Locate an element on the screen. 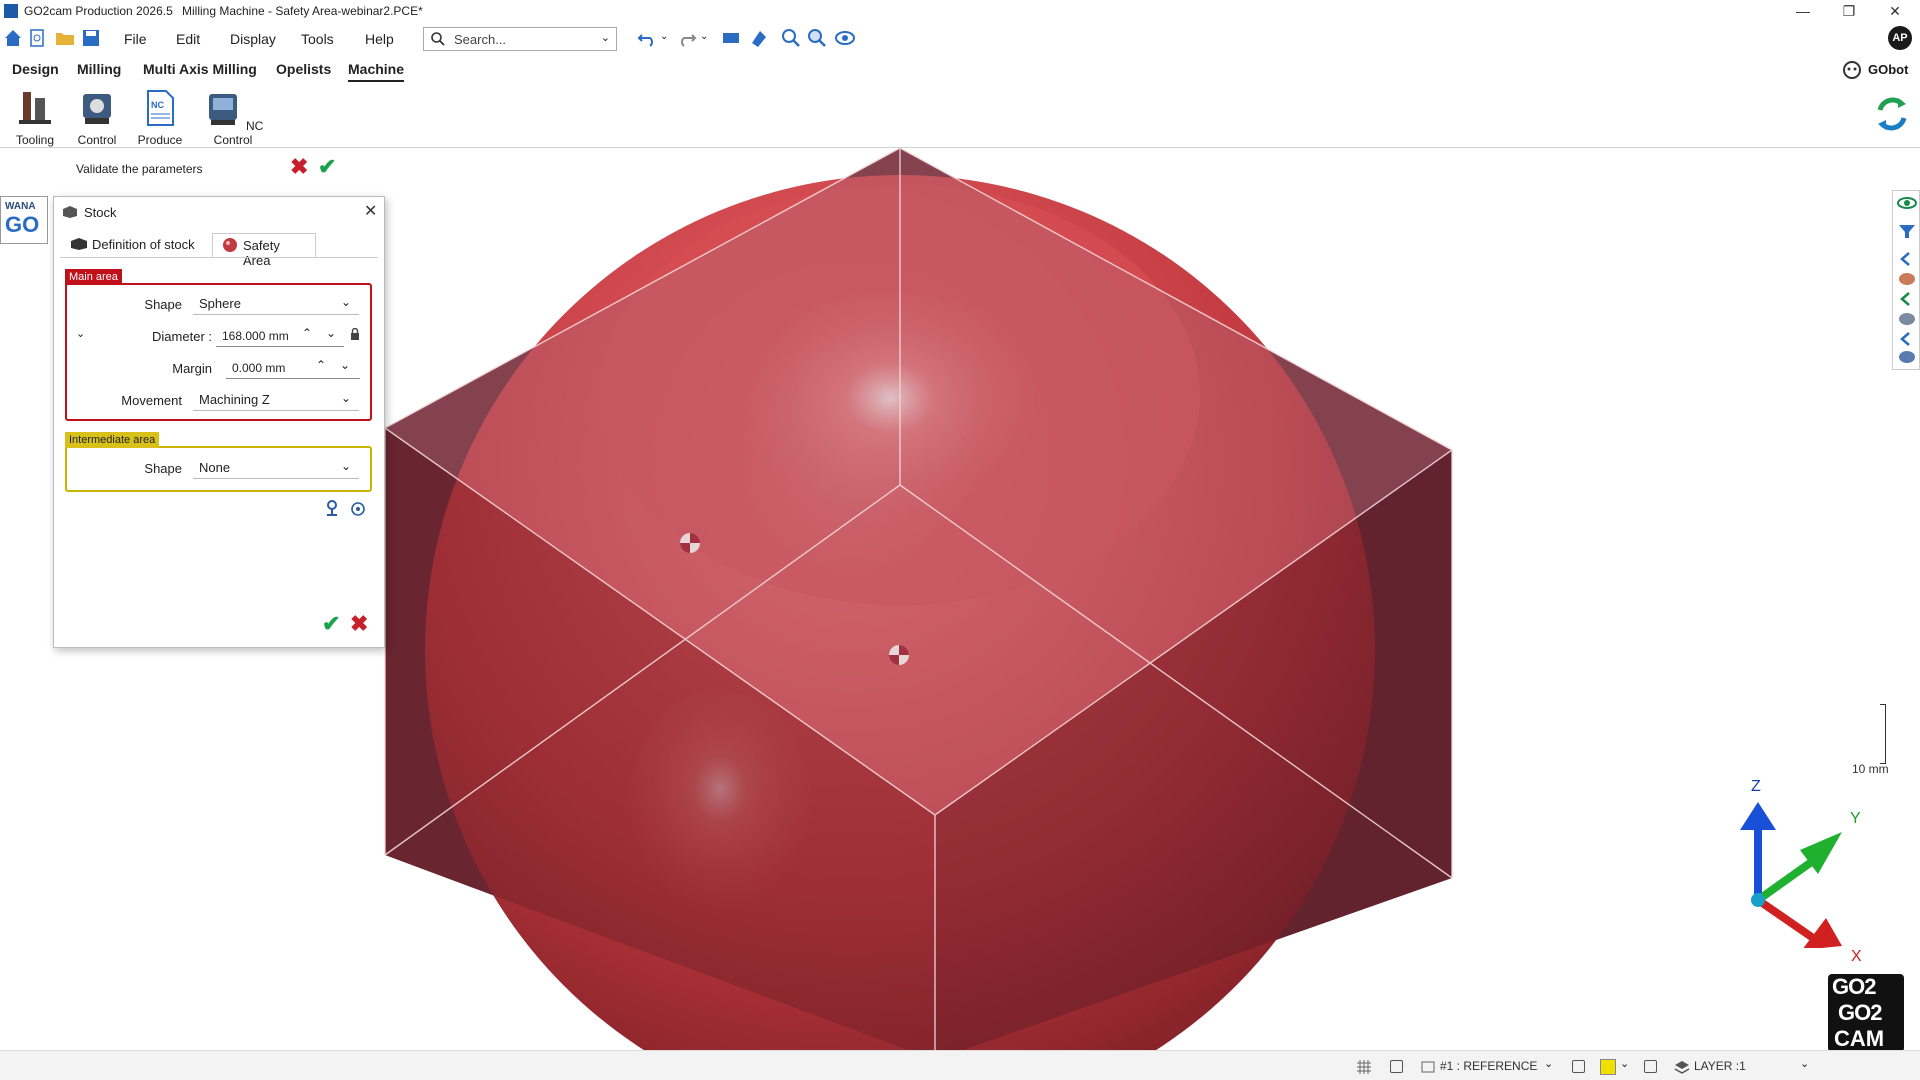  produce-button: NC Produce is located at coordinates (160, 117).